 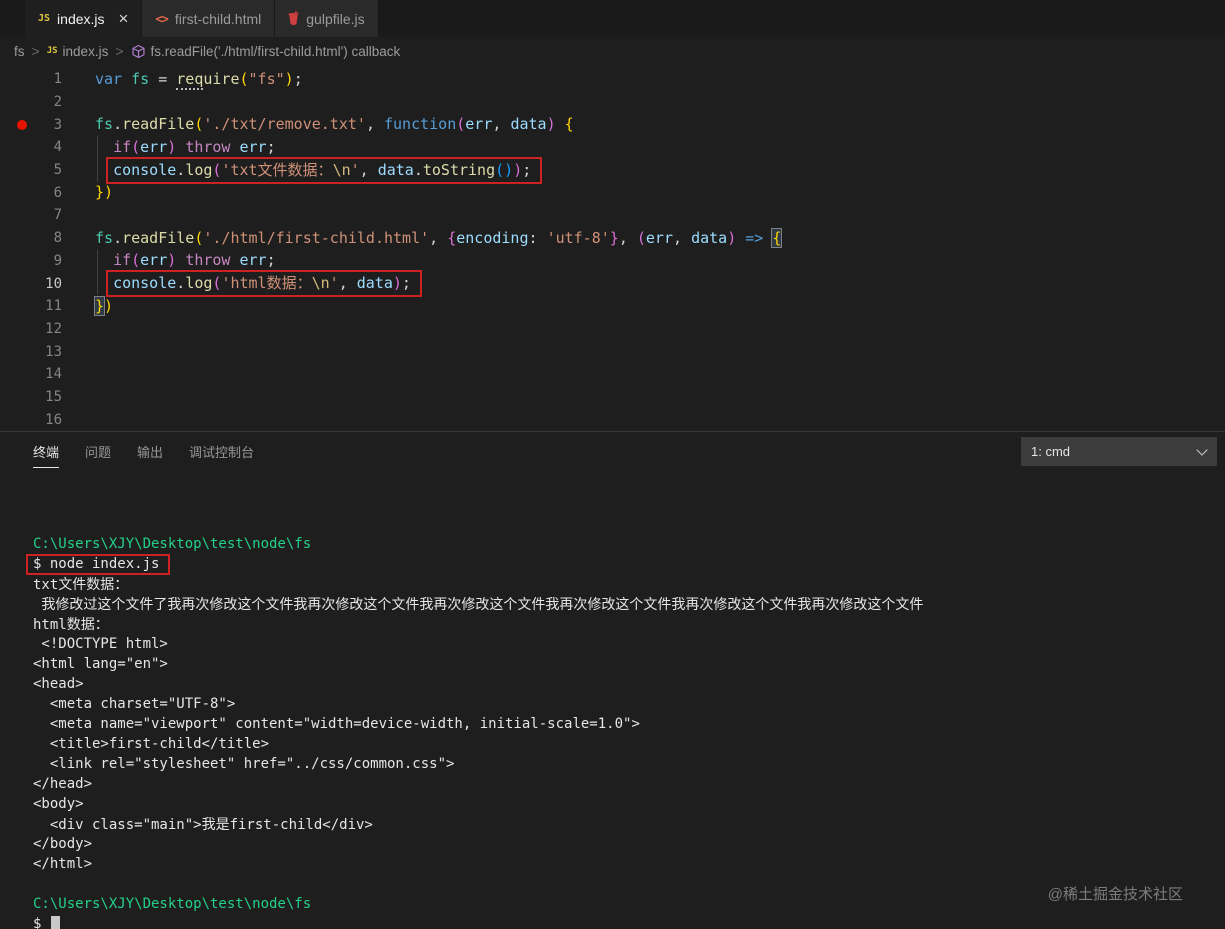 I want to click on line-number: 10, so click(x=53, y=284).